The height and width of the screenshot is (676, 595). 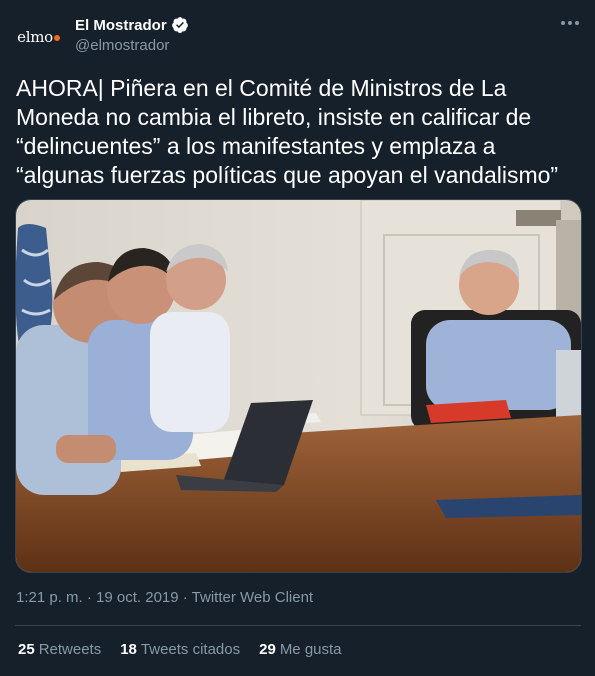 I want to click on avatar: elmo, so click(x=38, y=36).